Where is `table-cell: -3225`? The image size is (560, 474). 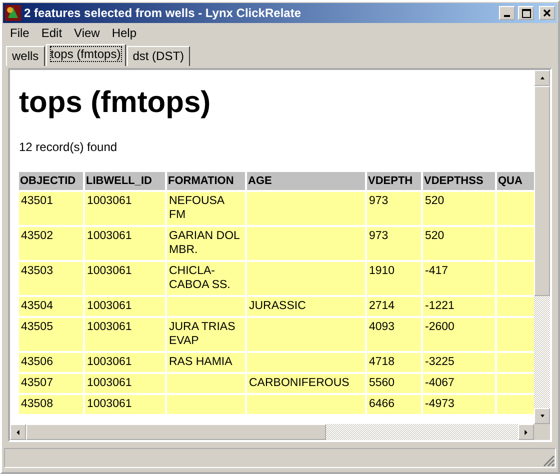
table-cell: -3225 is located at coordinates (459, 362).